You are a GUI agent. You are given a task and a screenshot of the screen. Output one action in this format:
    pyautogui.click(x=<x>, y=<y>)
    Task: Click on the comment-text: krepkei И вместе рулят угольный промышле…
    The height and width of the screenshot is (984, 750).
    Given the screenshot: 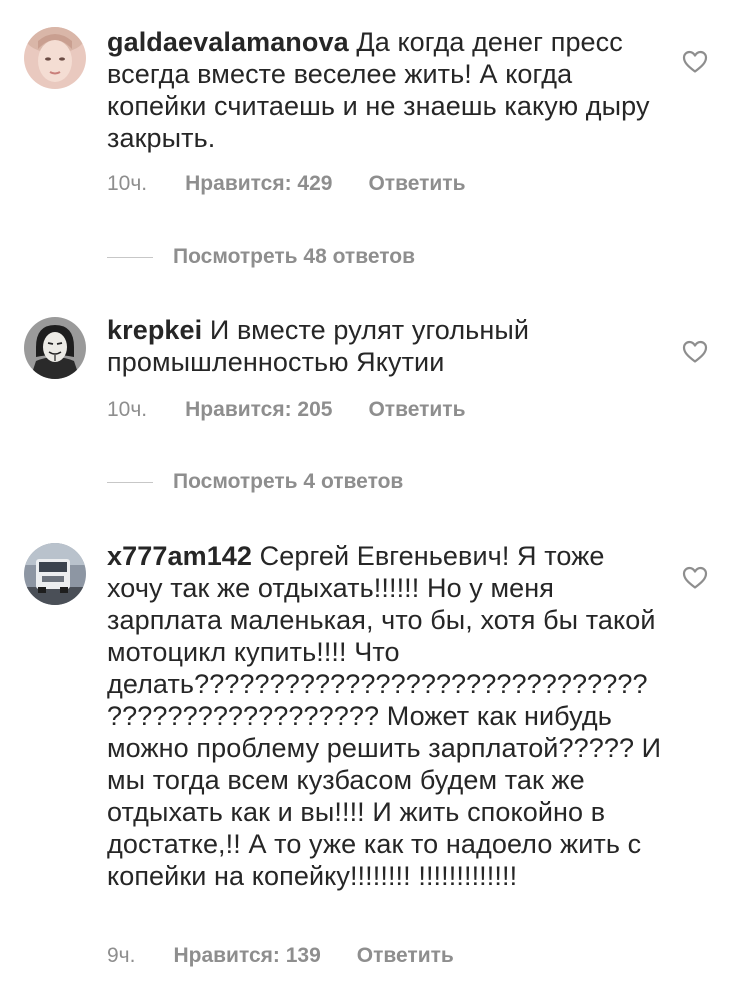 What is the action you would take?
    pyautogui.click(x=387, y=346)
    